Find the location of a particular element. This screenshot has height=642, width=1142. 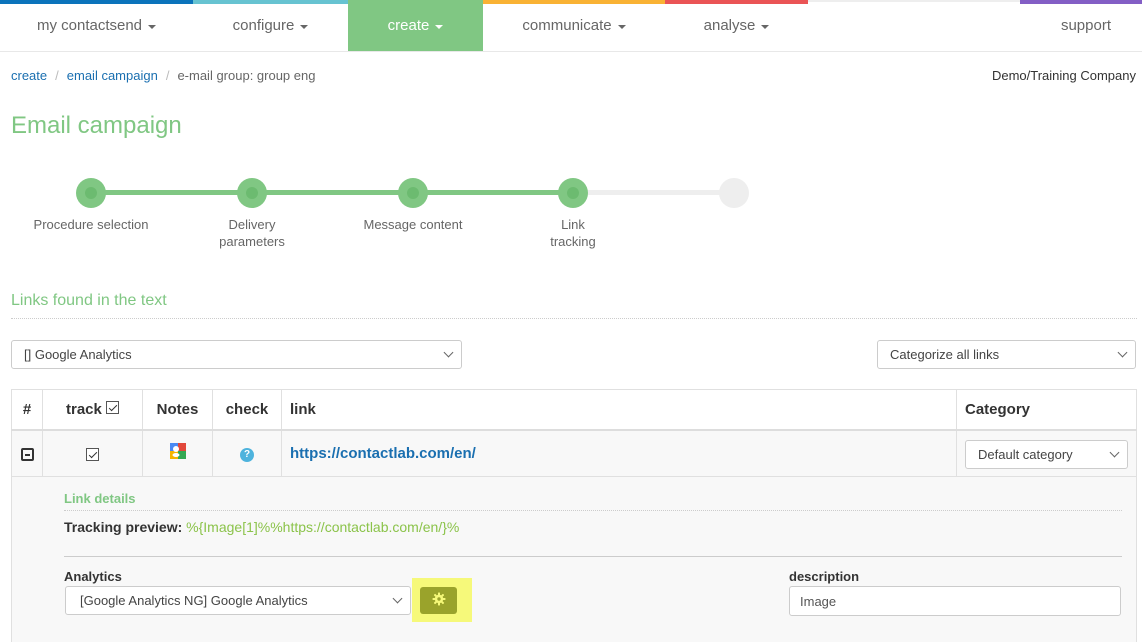

nav-item-analyse: analyse is located at coordinates (736, 25).